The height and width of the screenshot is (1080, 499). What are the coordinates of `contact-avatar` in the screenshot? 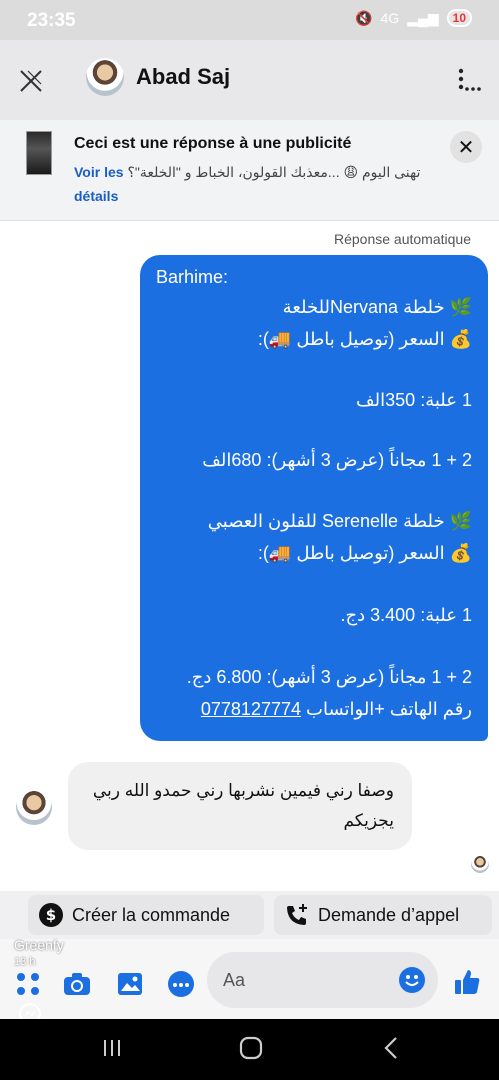 It's located at (105, 77).